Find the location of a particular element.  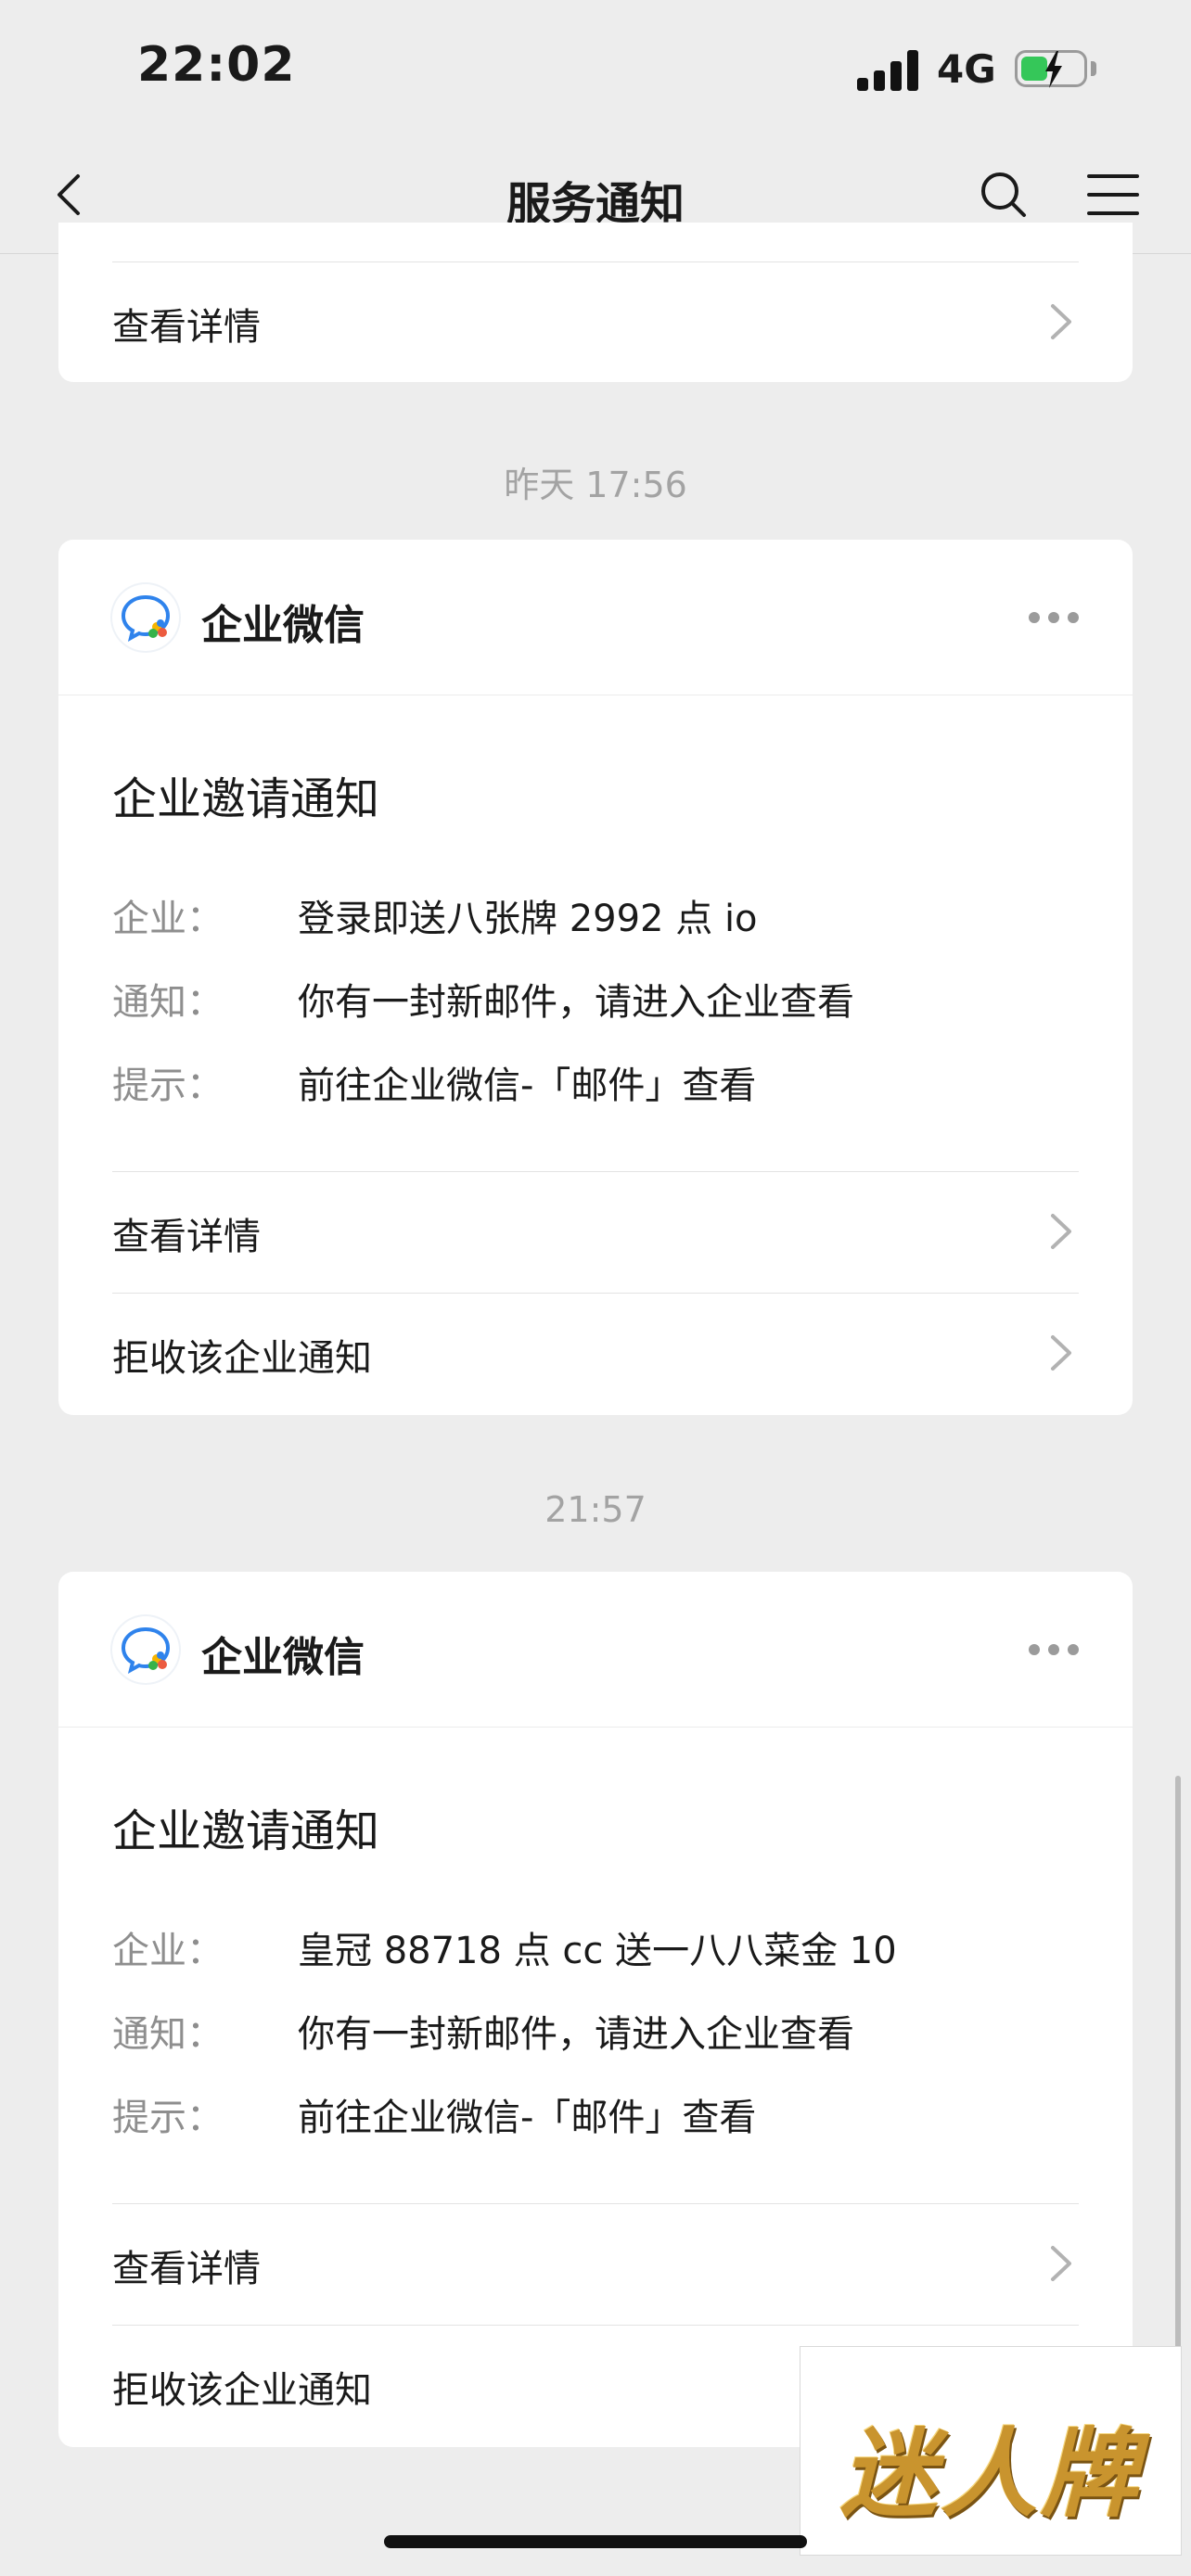

field-value-company: 皇冠 88718 点 cc 送一八八菜金 10 is located at coordinates (597, 1951).